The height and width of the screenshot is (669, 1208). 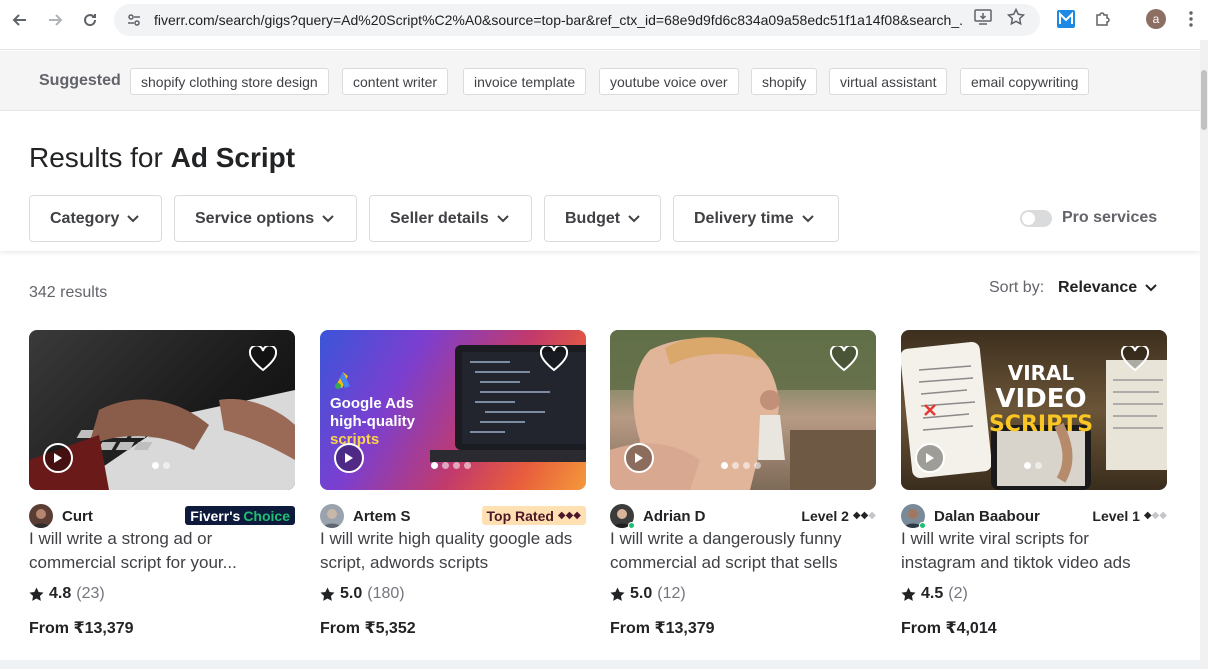 I want to click on scrollbar-thumb, so click(x=1204, y=100).